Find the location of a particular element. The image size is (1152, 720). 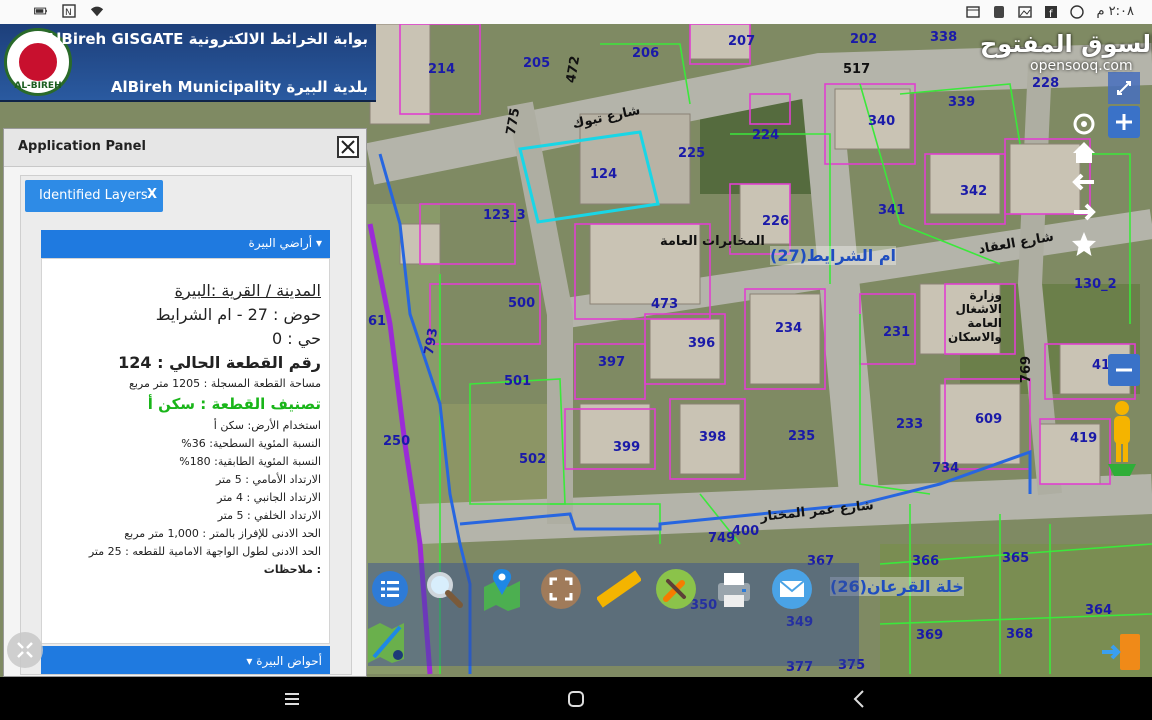

logo-text: AL-BIREH is located at coordinates (38, 86).